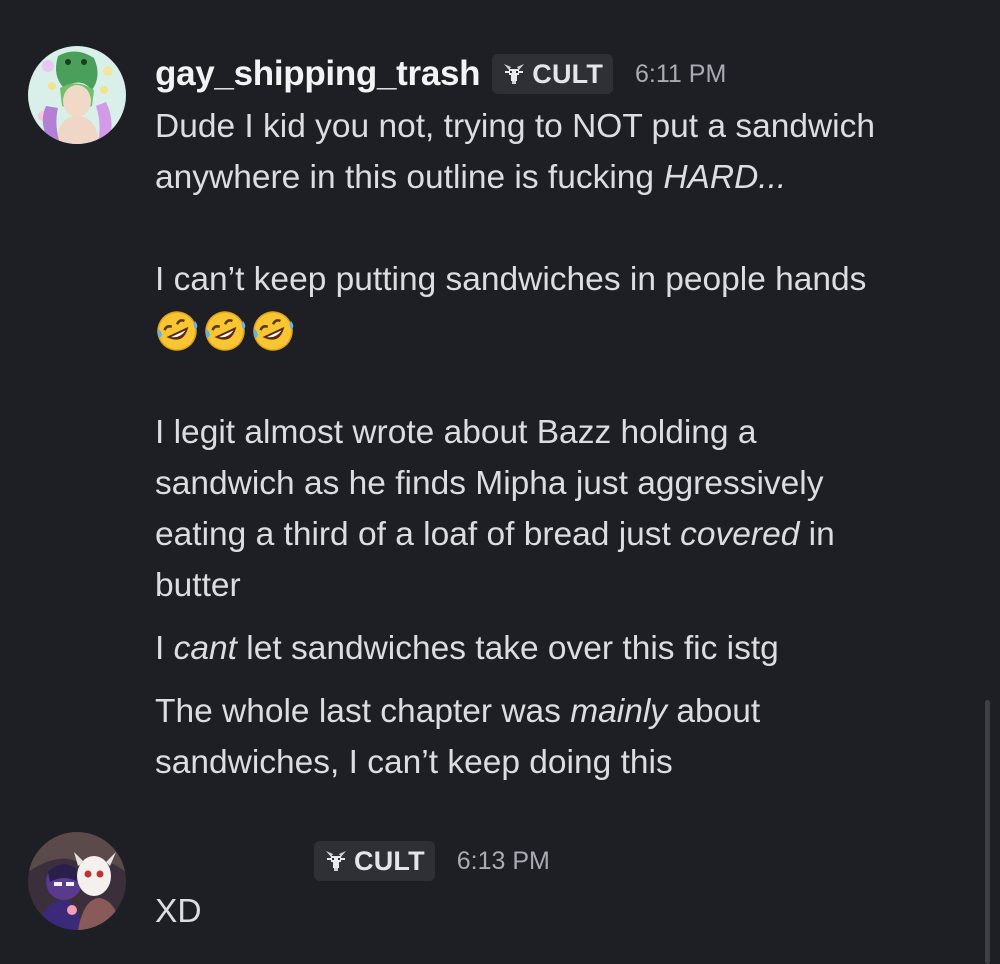  I want to click on text-line: I, so click(164, 648).